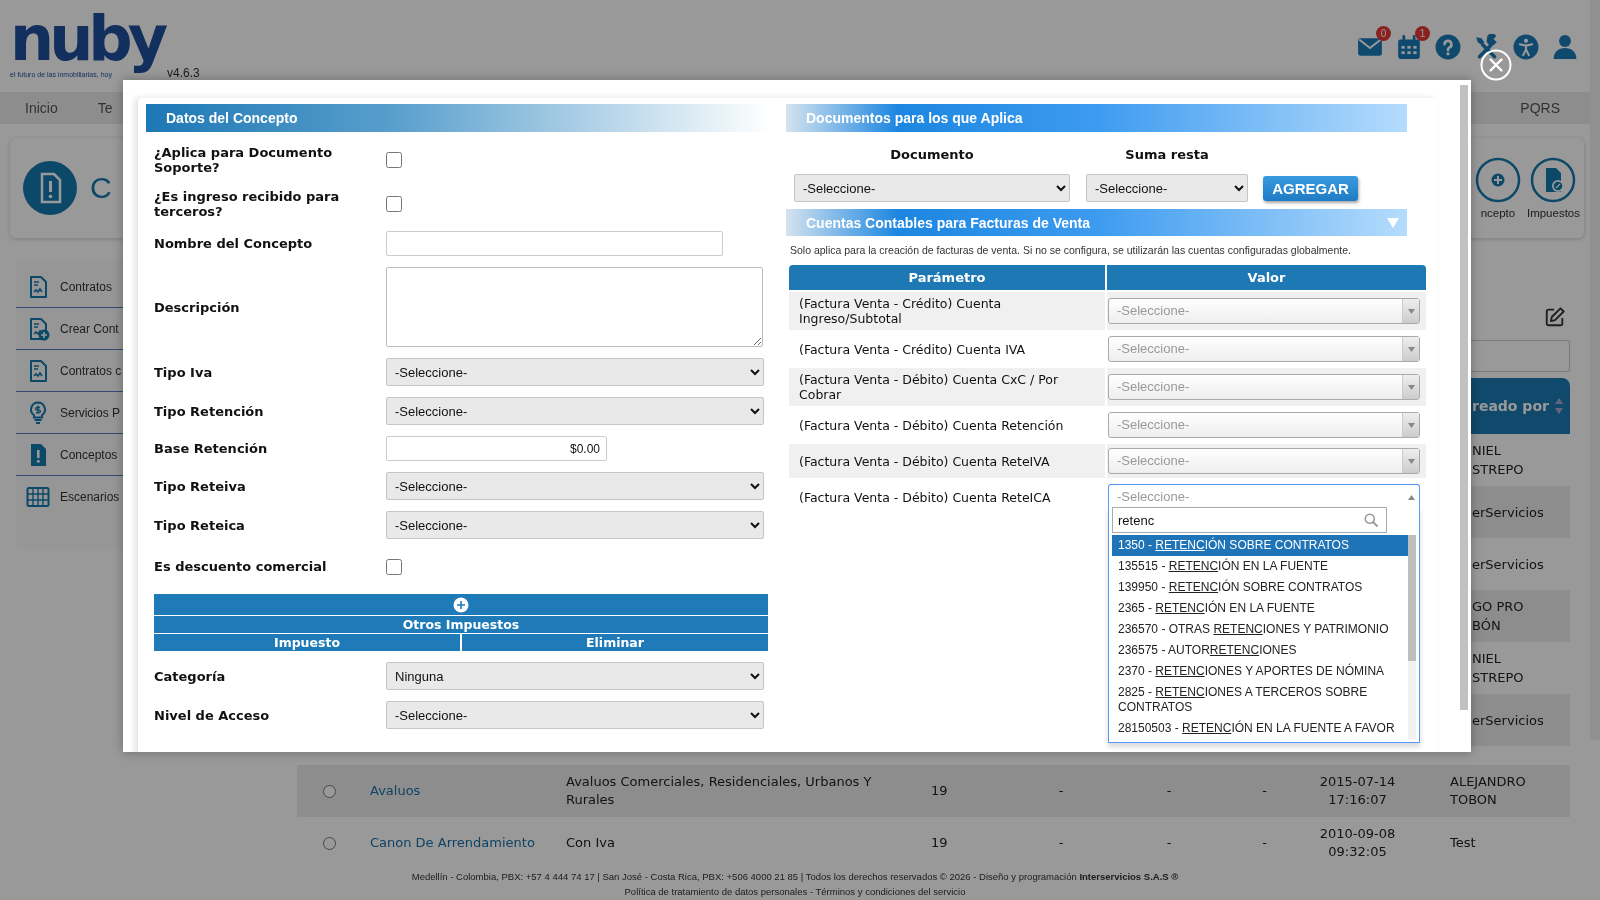 The width and height of the screenshot is (1600, 900). What do you see at coordinates (1260, 650) in the screenshot?
I see `dropdown-option: 236575 - AUTORRETENCIONES` at bounding box center [1260, 650].